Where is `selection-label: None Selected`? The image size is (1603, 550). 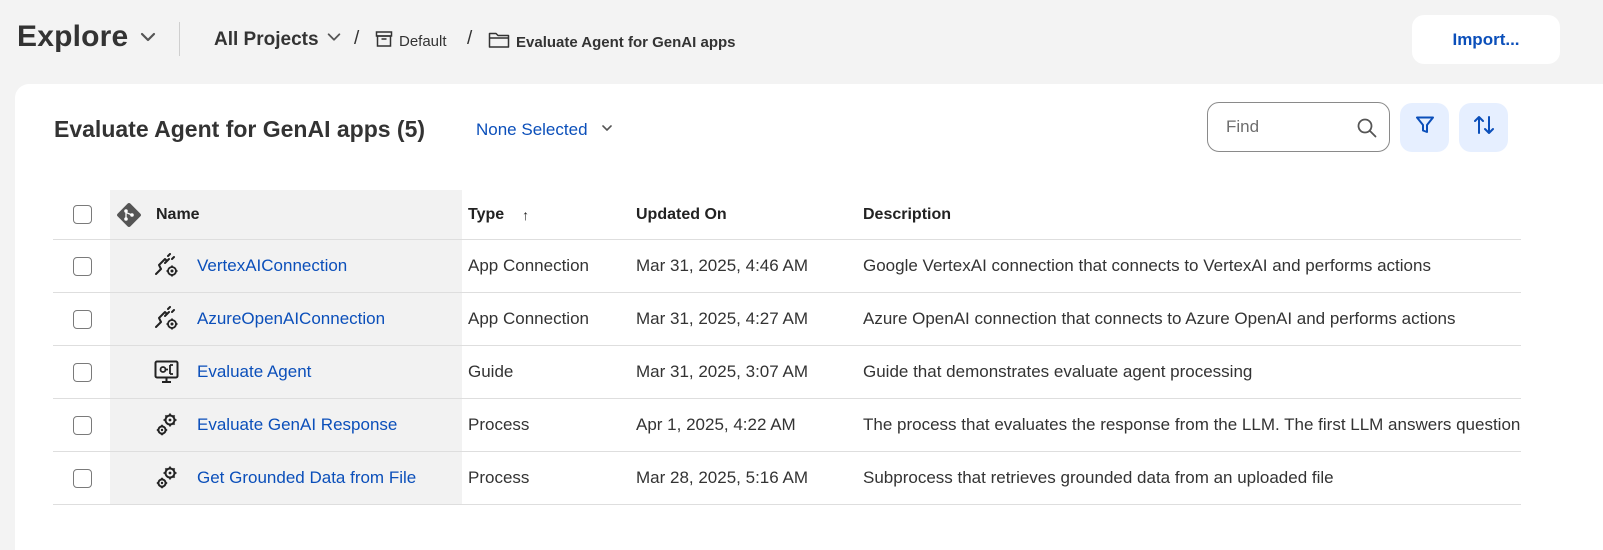
selection-label: None Selected is located at coordinates (532, 129).